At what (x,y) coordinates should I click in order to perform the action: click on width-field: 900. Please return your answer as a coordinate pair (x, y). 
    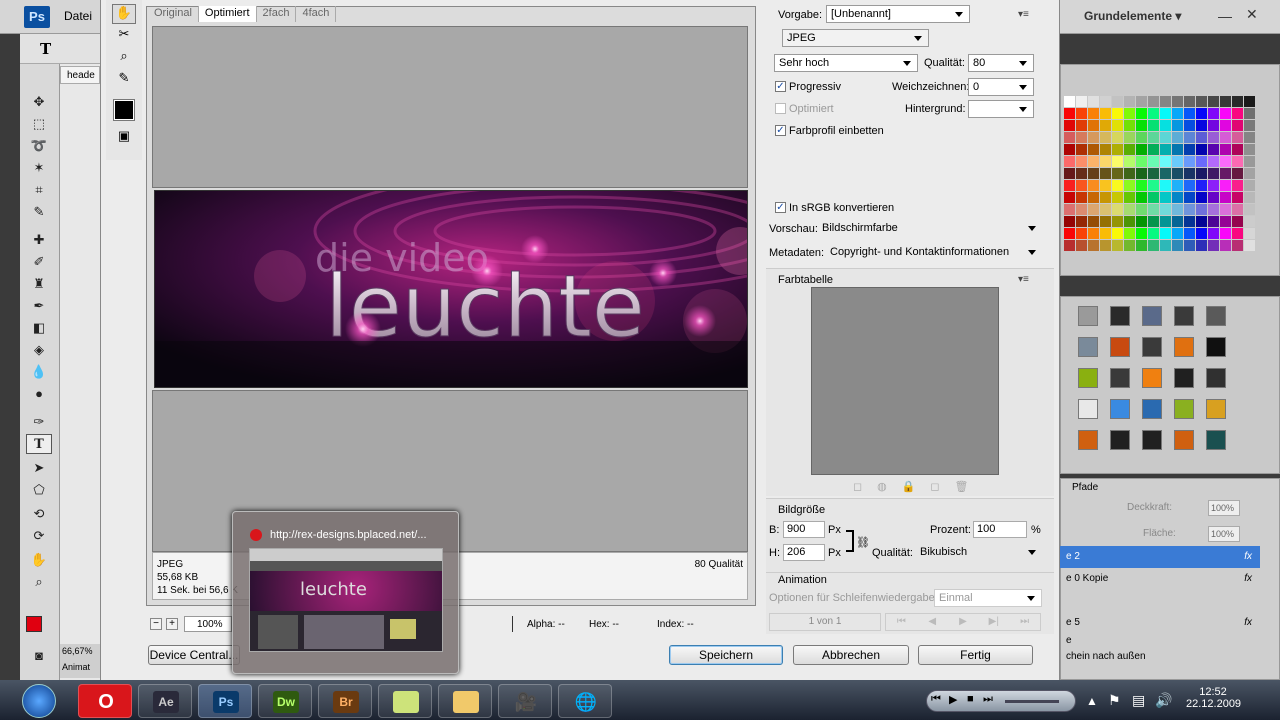
    Looking at the image, I should click on (804, 529).